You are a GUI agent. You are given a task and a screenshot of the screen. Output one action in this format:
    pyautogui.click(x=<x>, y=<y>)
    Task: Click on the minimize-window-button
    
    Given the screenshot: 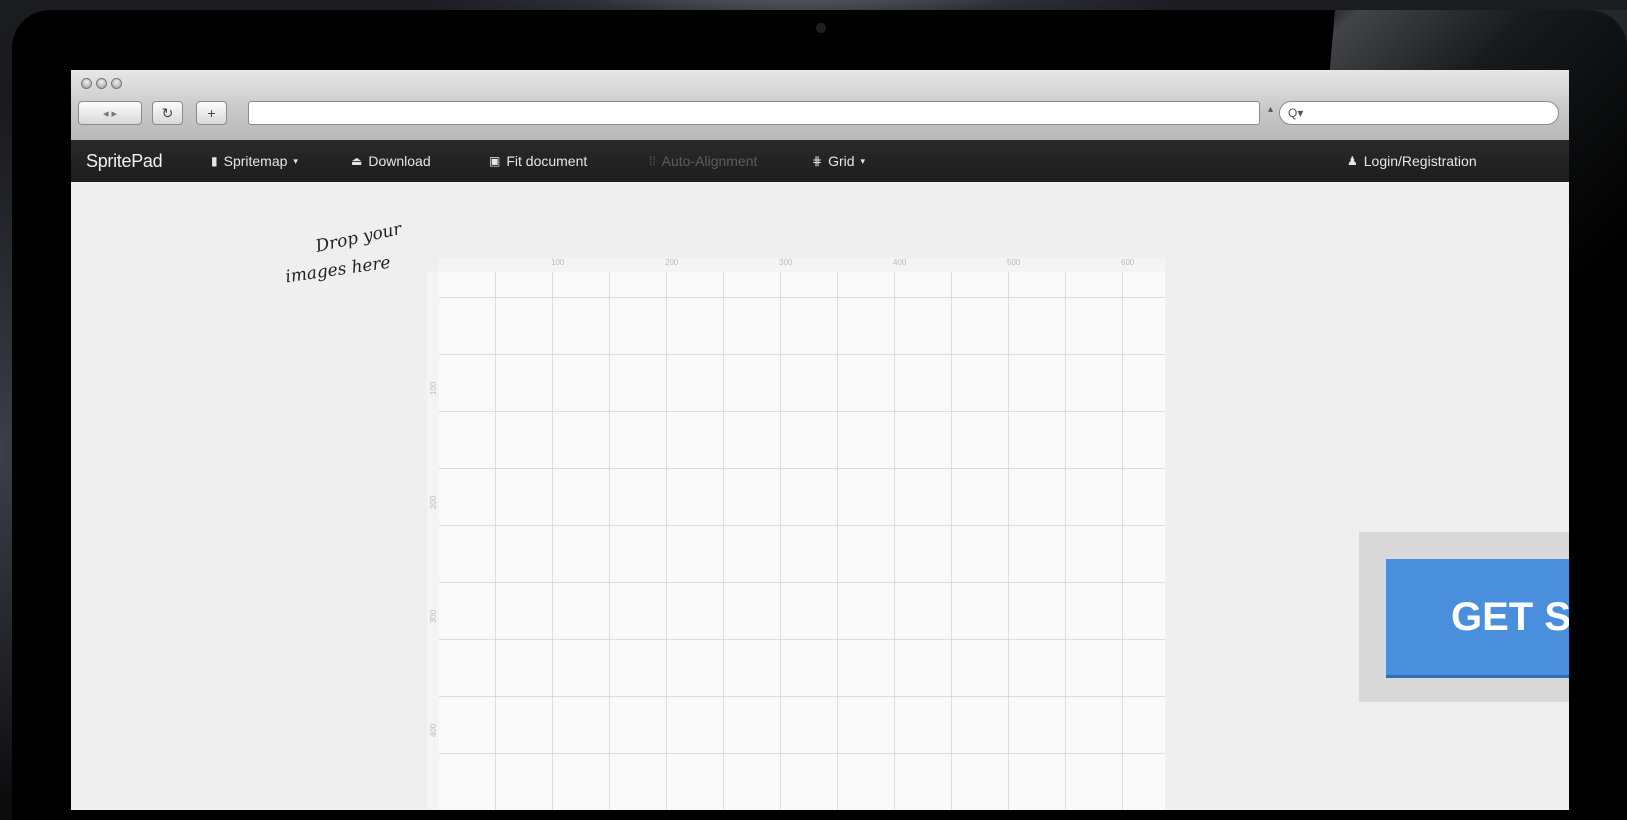 What is the action you would take?
    pyautogui.click(x=101, y=83)
    